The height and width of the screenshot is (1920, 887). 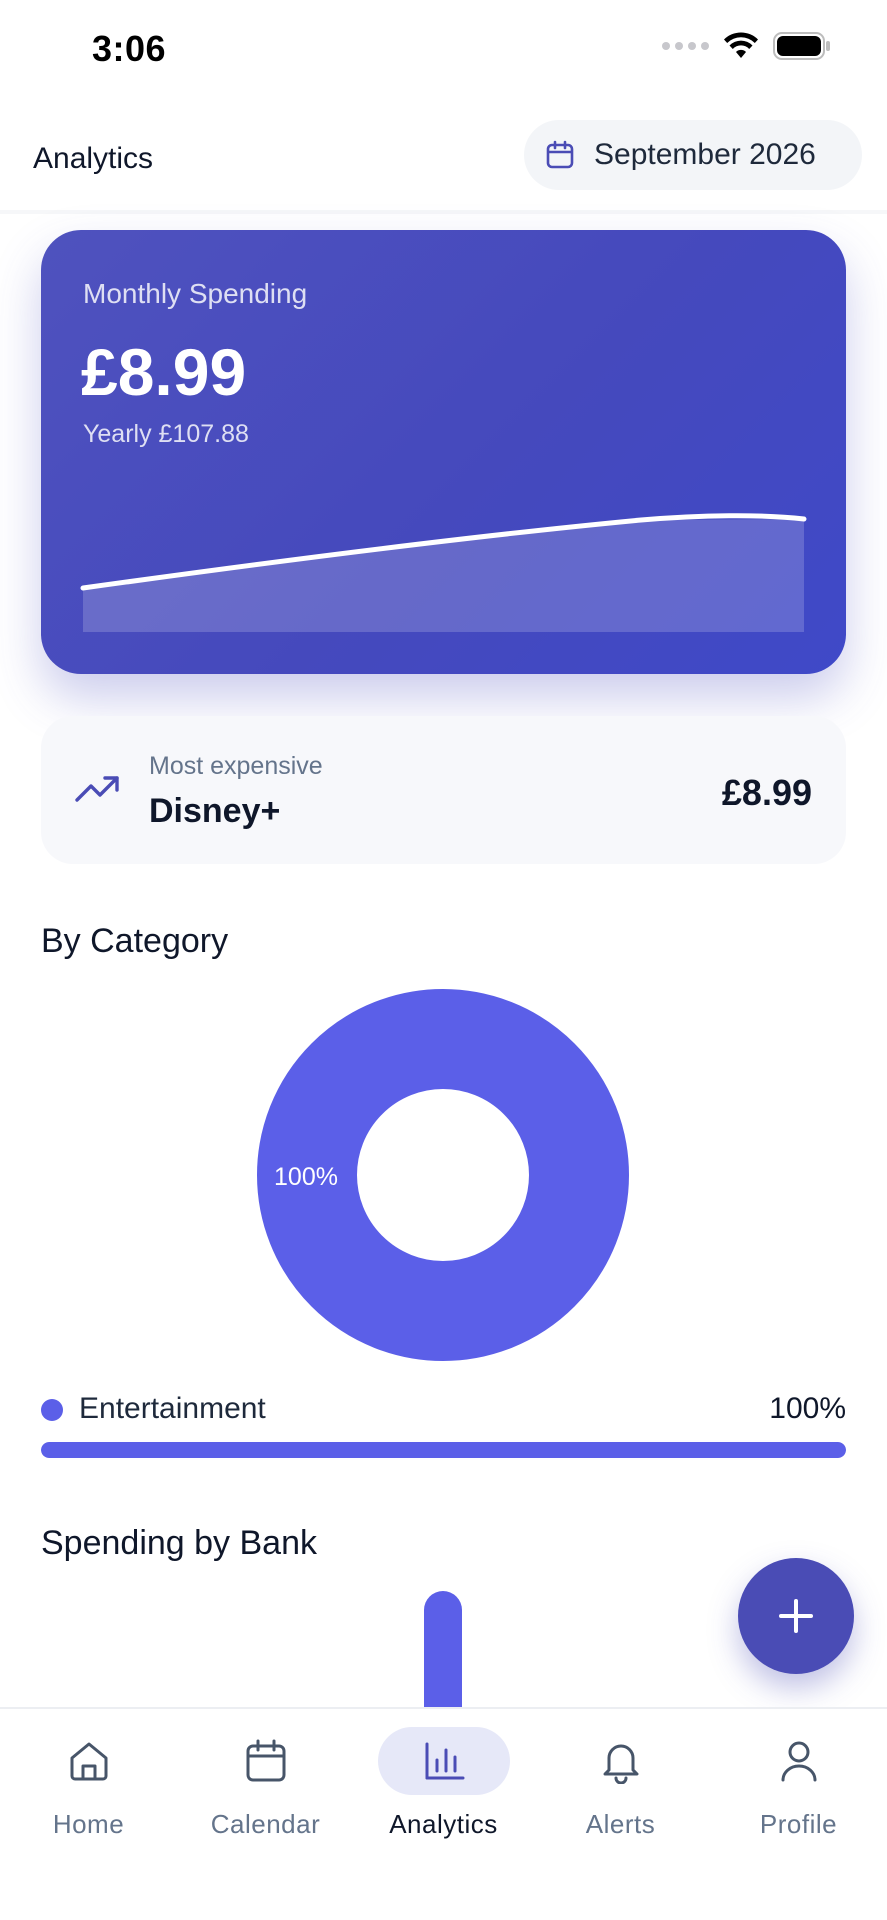 I want to click on bank-spending-bar, so click(x=443, y=1651).